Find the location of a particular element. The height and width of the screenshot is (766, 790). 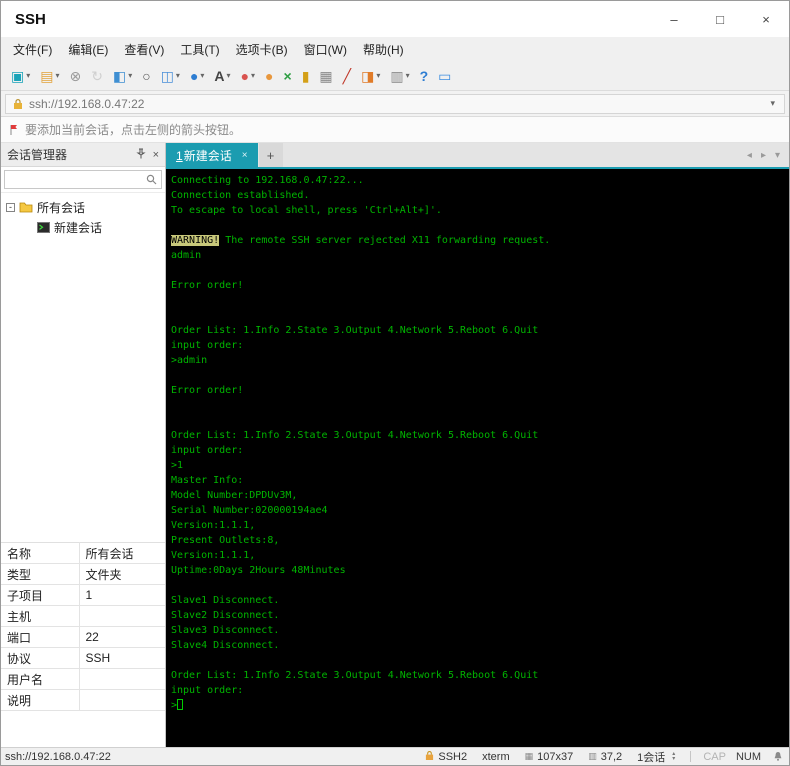

terminal-line: Model Number:DPDUv3M, is located at coordinates (234, 495).